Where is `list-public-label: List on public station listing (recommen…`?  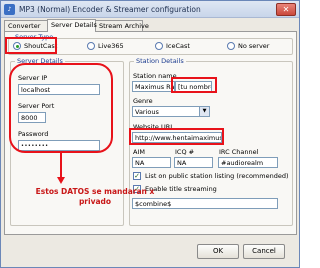 list-public-label: List on public station listing (recommen… is located at coordinates (217, 176).